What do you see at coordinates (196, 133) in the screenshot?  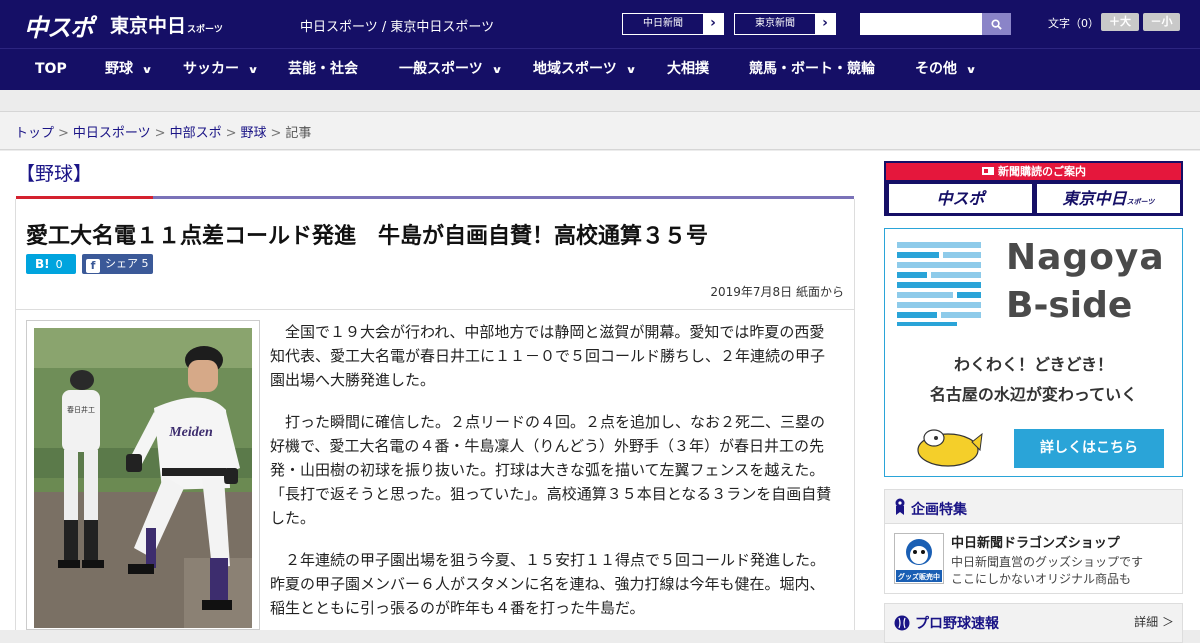 I see `breadcrumb-chubu-spo: 中部スポ` at bounding box center [196, 133].